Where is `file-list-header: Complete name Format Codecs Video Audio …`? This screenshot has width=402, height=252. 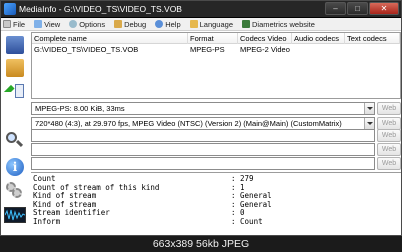 file-list-header: Complete name Format Codecs Video Audio … is located at coordinates (216, 38).